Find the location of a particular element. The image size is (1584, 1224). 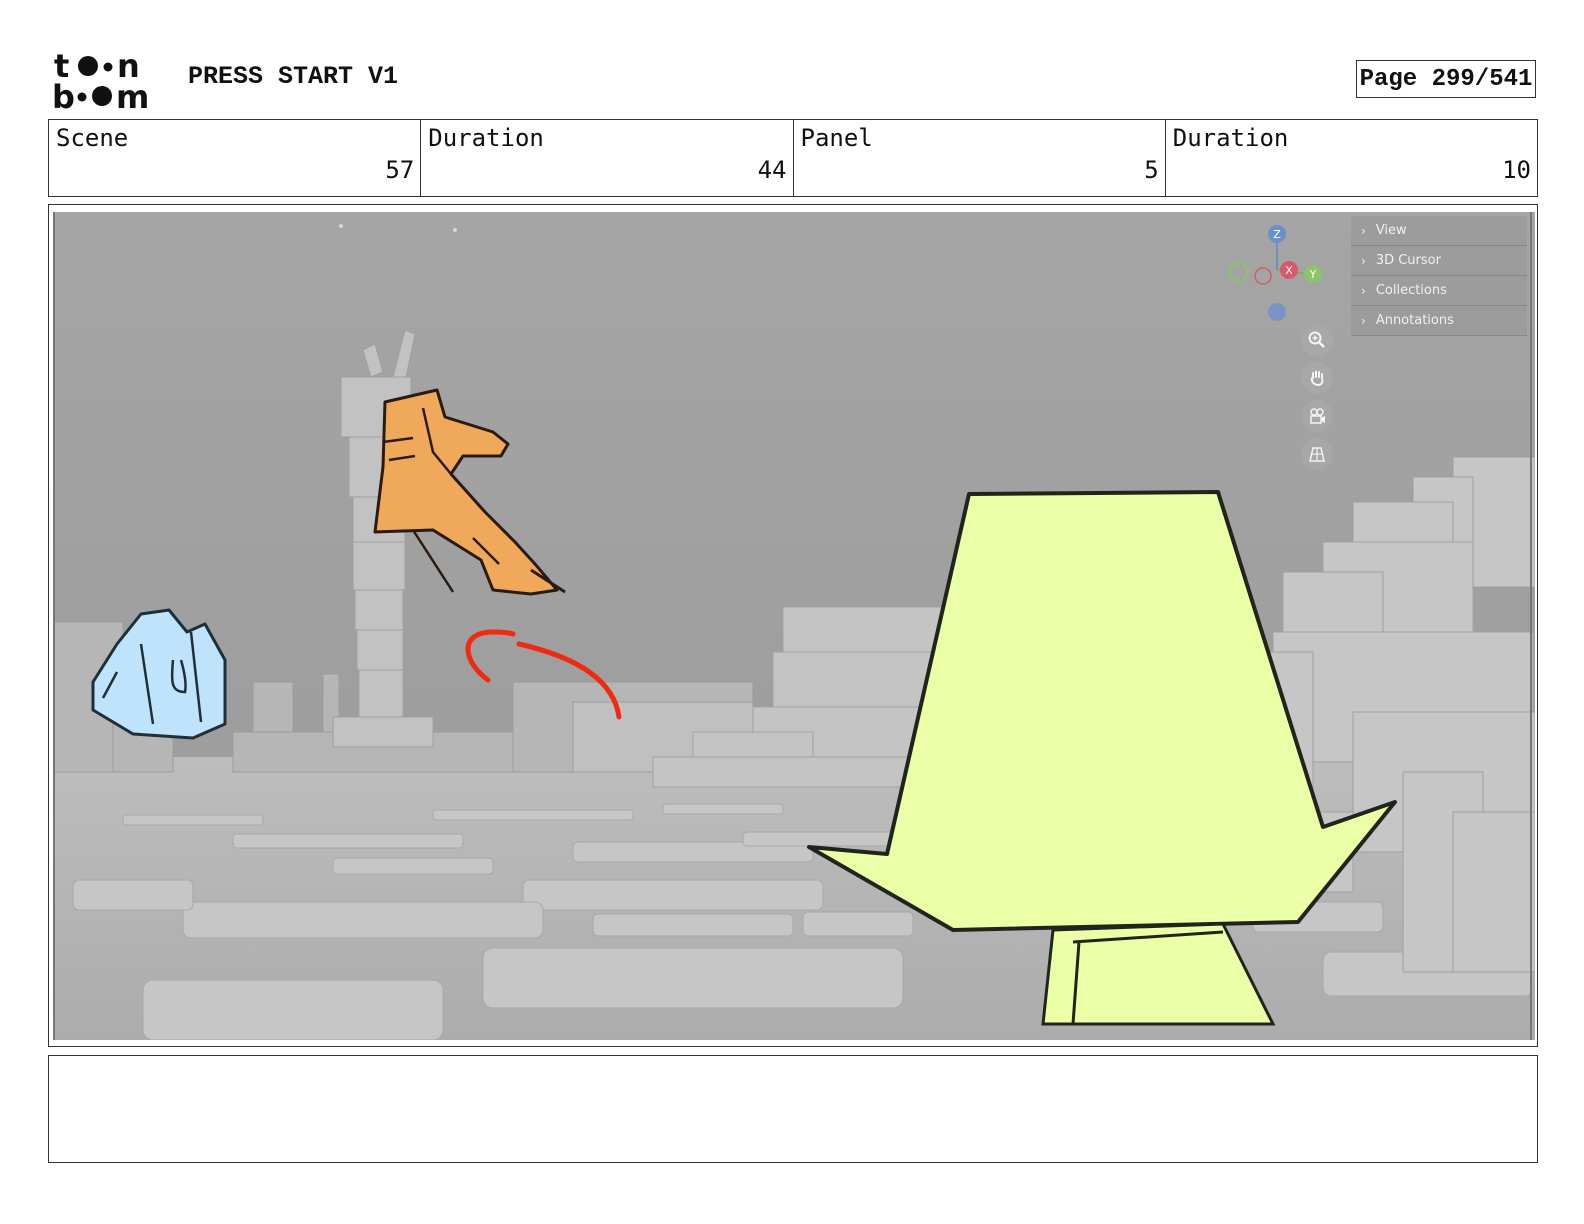

hand-pan-icon is located at coordinates (1317, 378).